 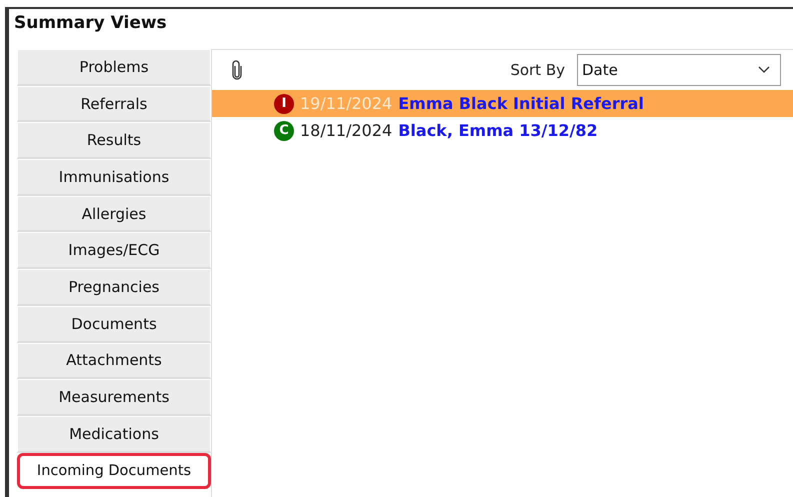 I want to click on sidebar-item: Incoming Documents, so click(x=114, y=471).